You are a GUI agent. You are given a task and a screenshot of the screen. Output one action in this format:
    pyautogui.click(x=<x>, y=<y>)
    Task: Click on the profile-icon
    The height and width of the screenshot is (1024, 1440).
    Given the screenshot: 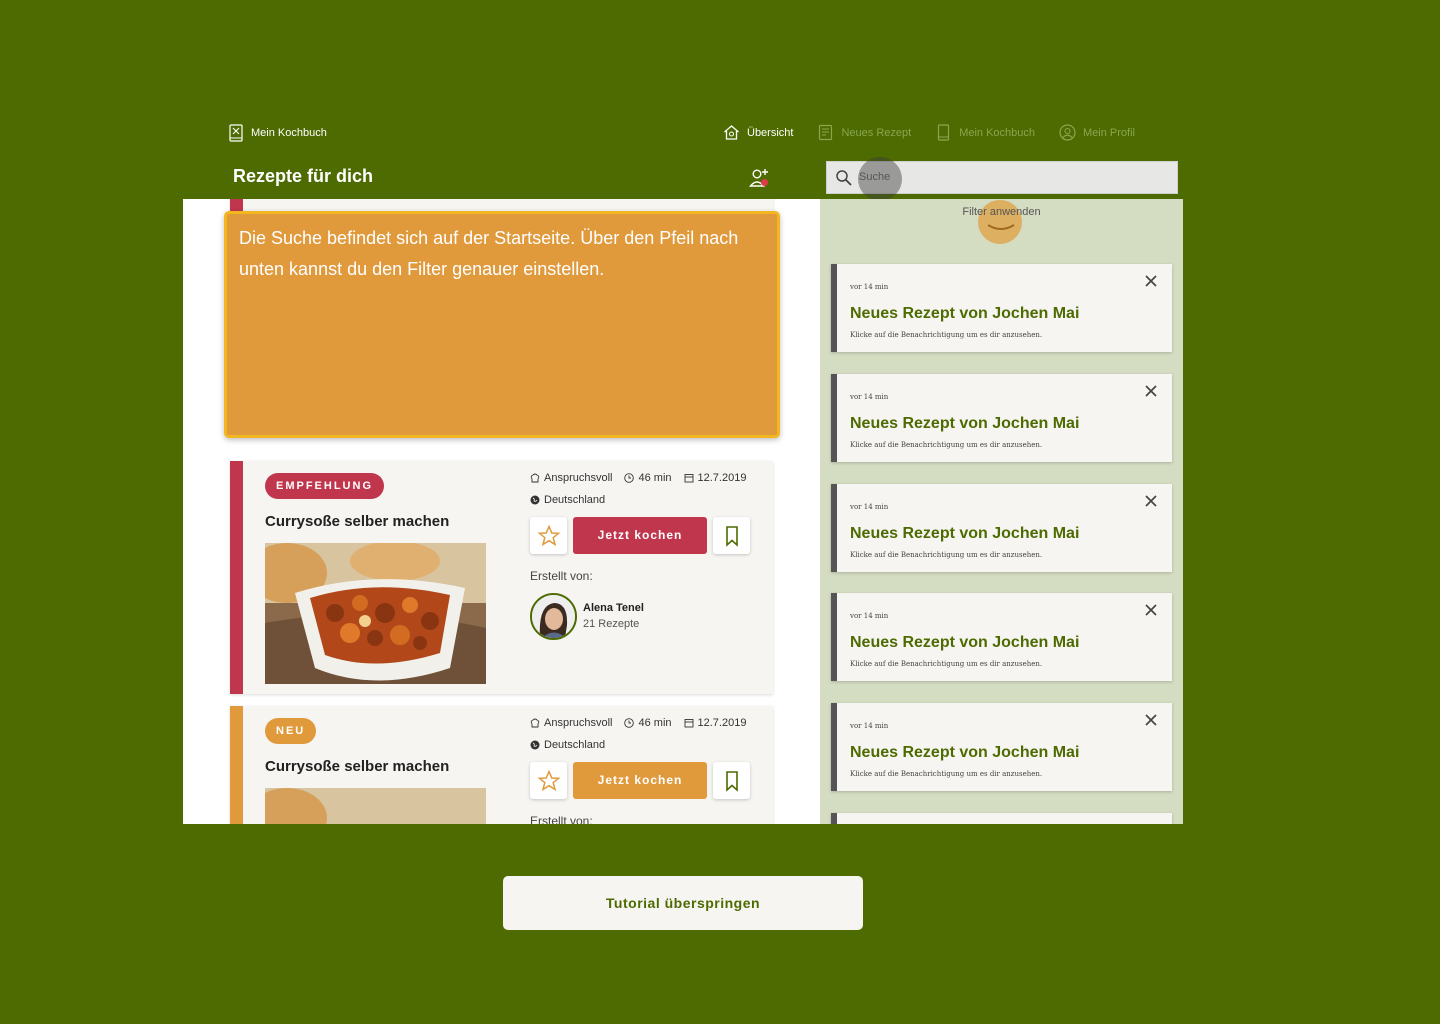 What is the action you would take?
    pyautogui.click(x=1067, y=132)
    